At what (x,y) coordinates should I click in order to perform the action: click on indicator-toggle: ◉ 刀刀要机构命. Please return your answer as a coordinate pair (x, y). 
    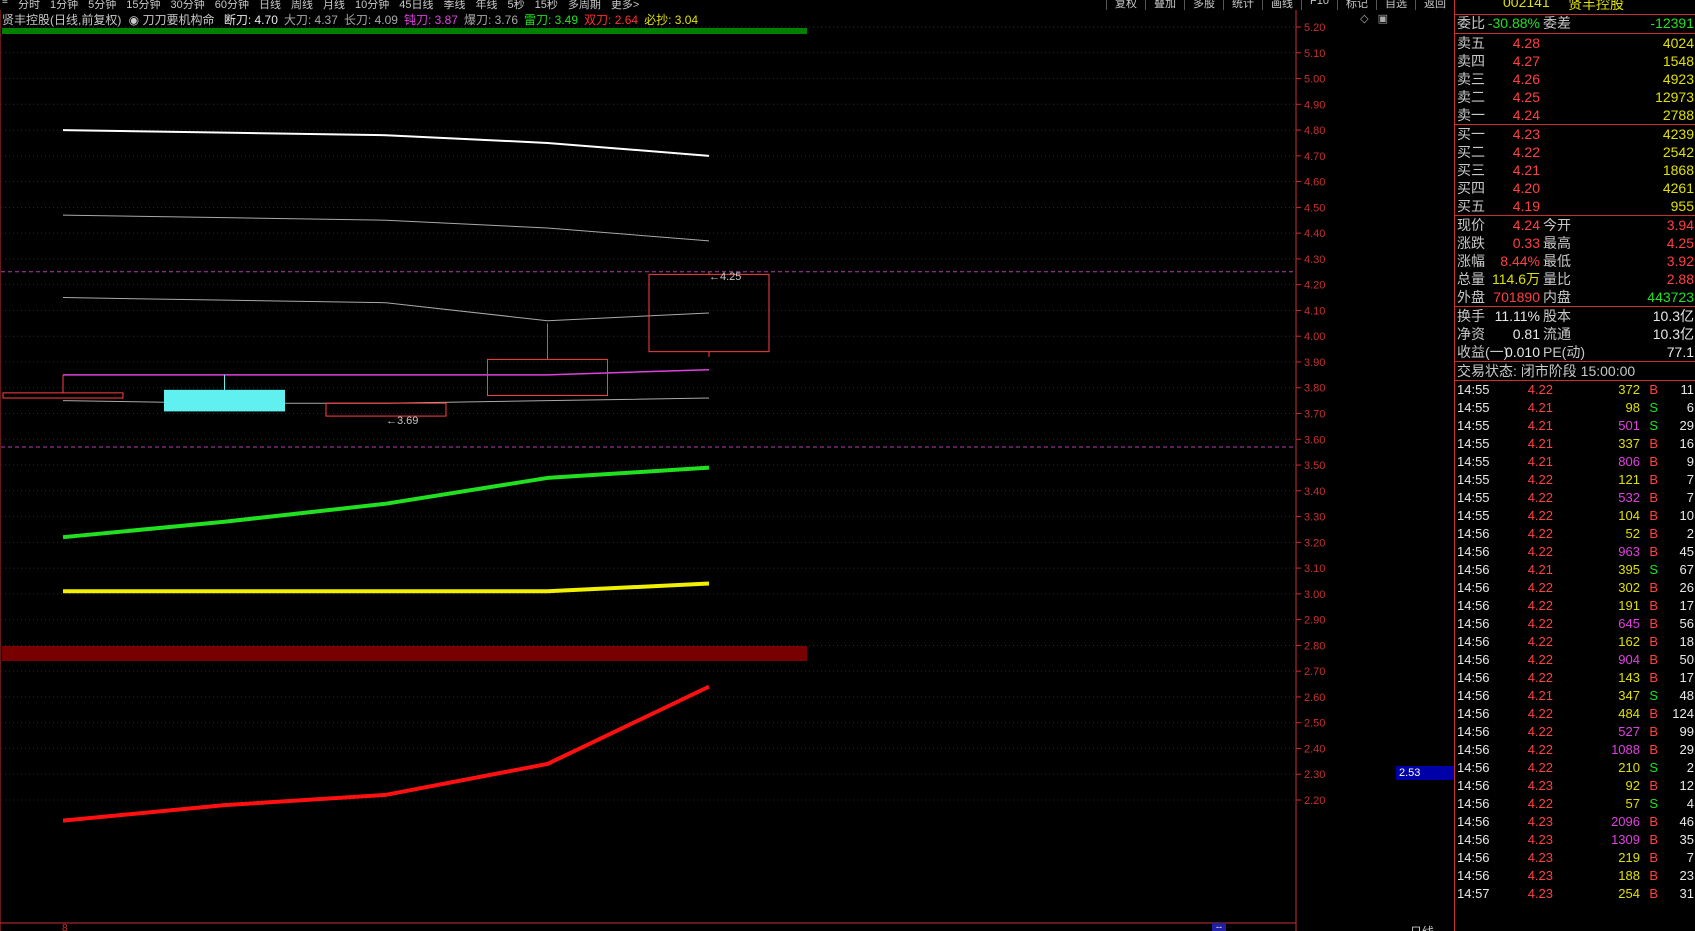
    Looking at the image, I should click on (172, 20).